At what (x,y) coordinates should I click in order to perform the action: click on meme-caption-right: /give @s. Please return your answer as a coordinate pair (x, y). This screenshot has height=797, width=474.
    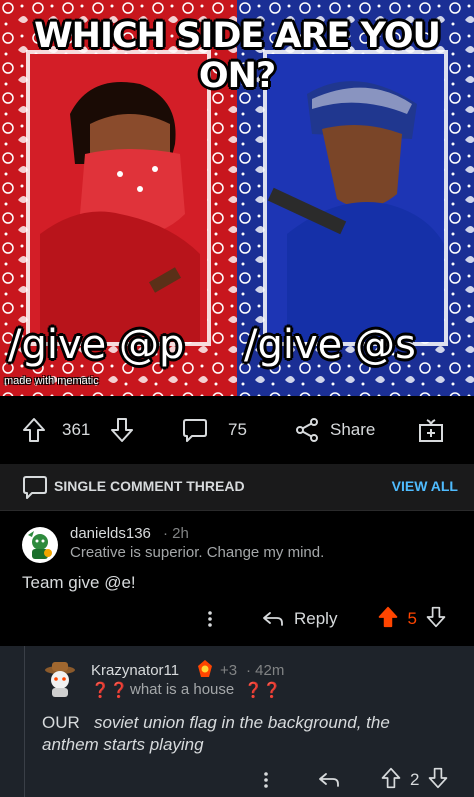
    Looking at the image, I should click on (330, 345).